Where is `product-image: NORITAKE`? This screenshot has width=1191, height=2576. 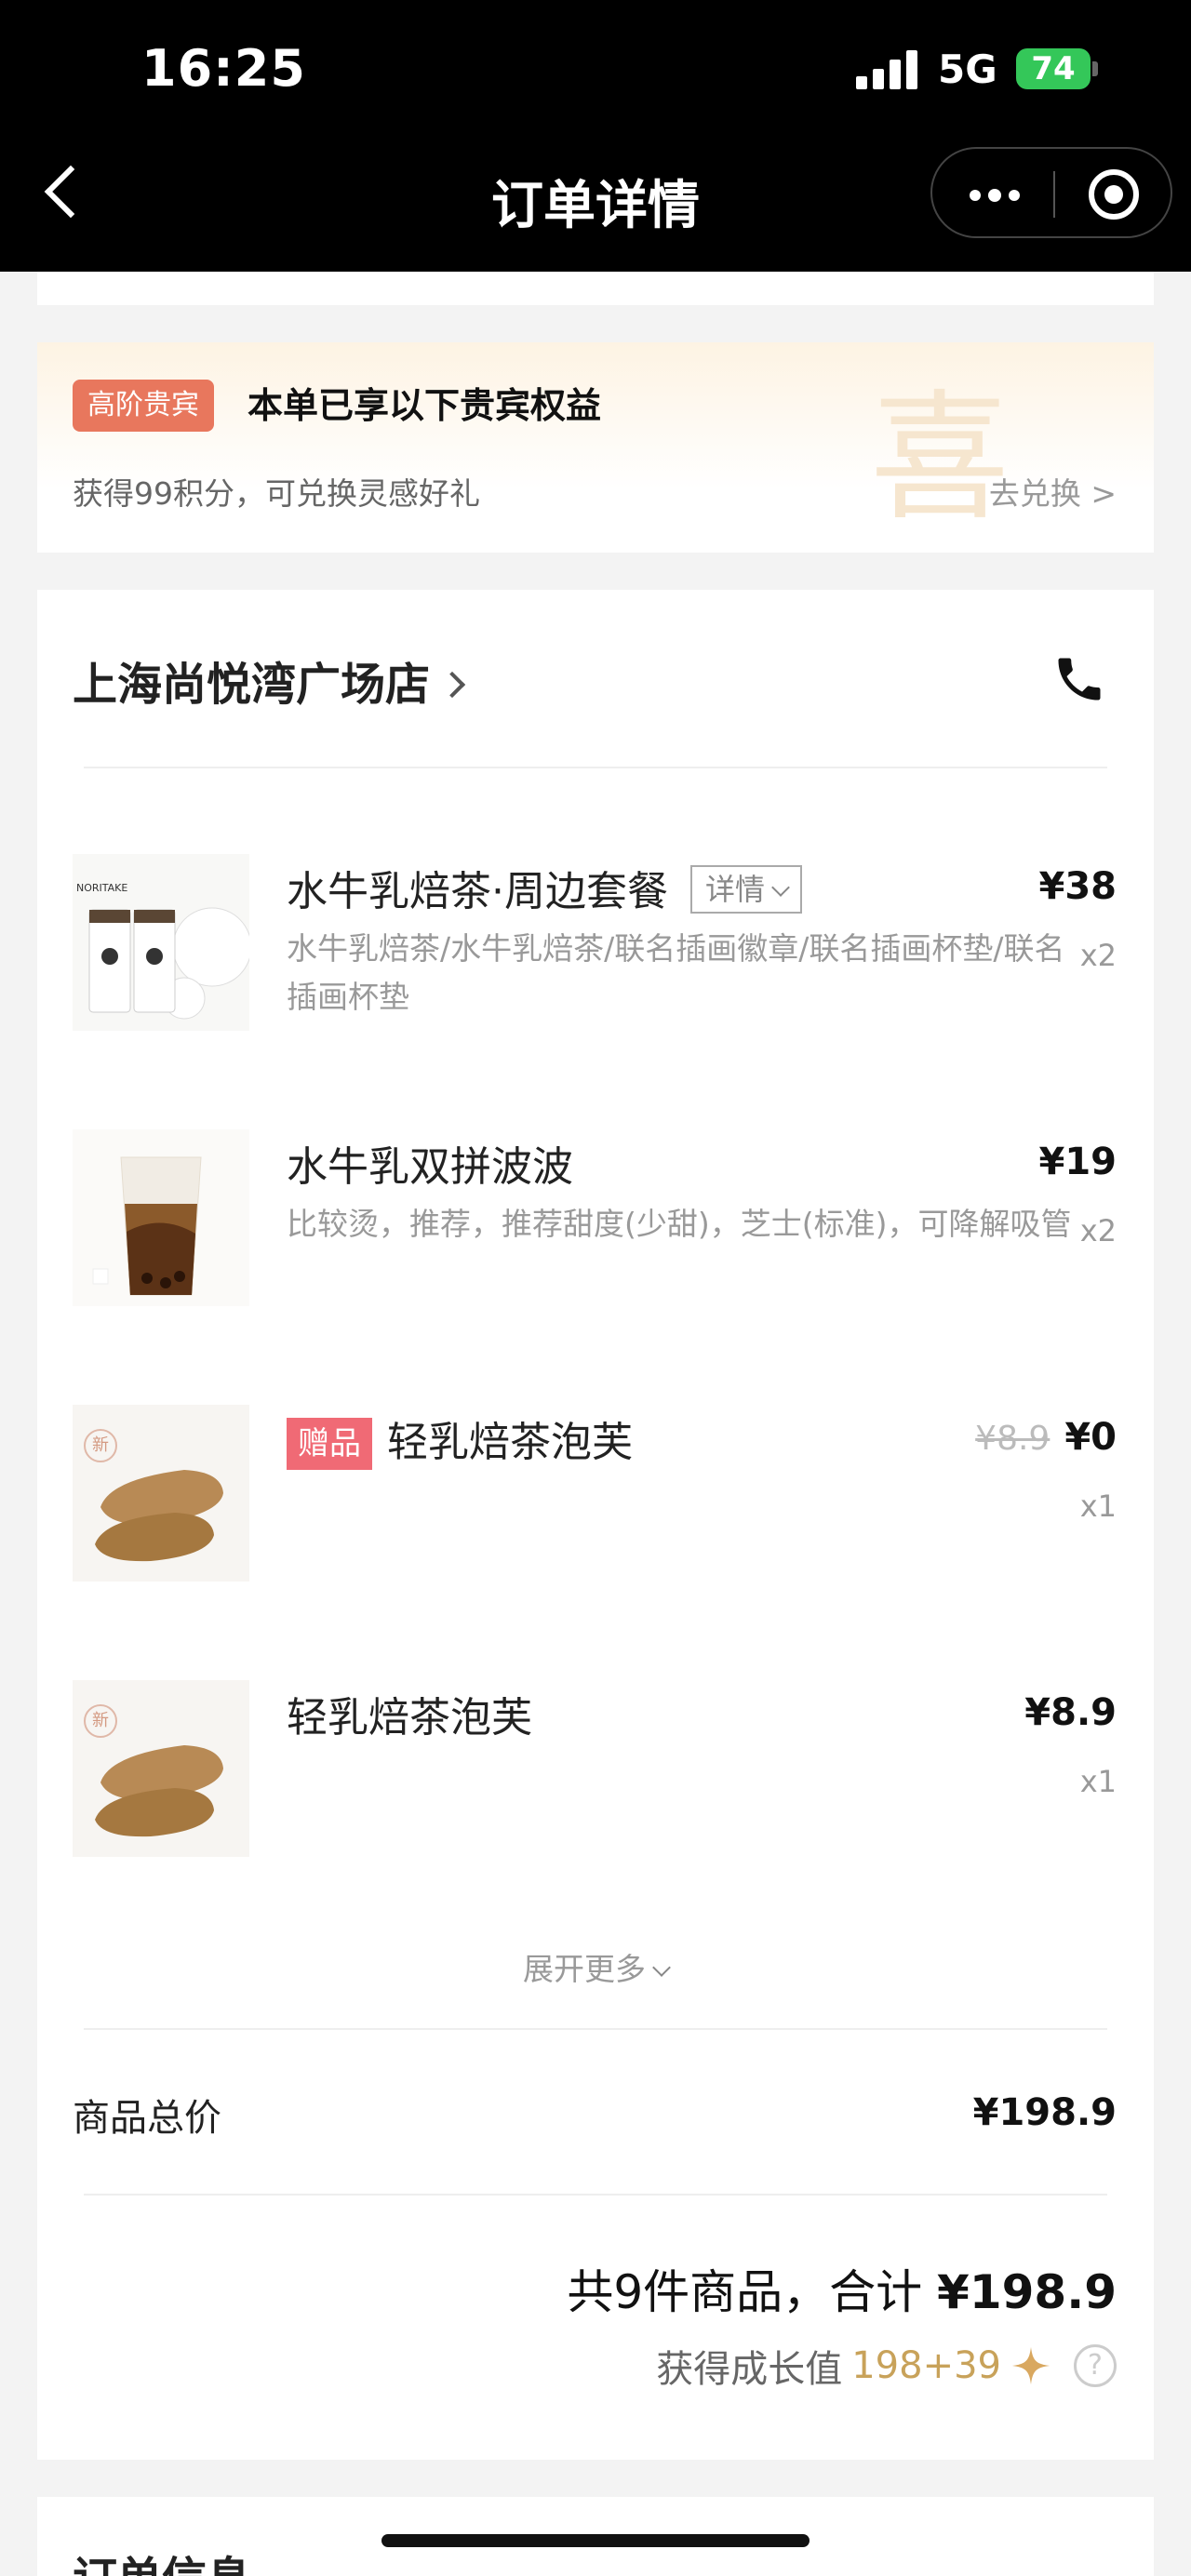
product-image: NORITAKE is located at coordinates (161, 942).